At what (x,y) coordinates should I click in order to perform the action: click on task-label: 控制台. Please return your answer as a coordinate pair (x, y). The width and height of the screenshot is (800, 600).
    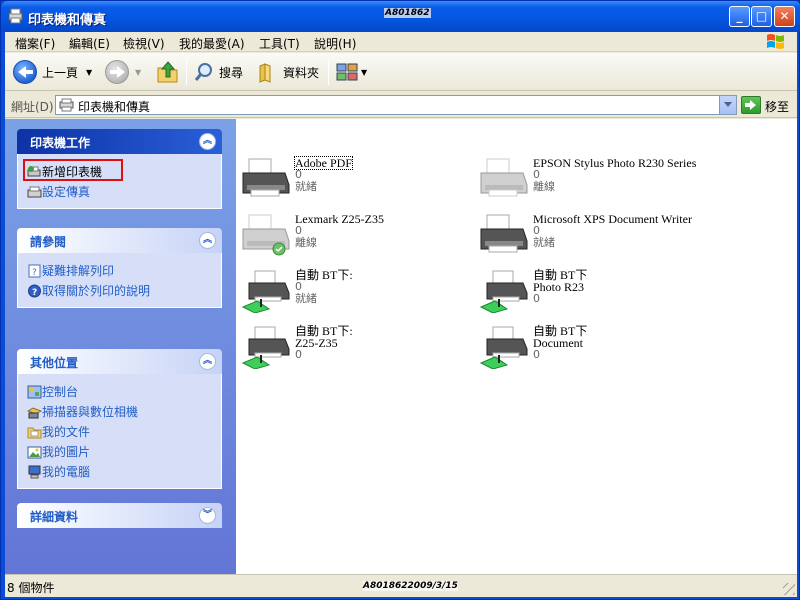
    Looking at the image, I should click on (60, 392).